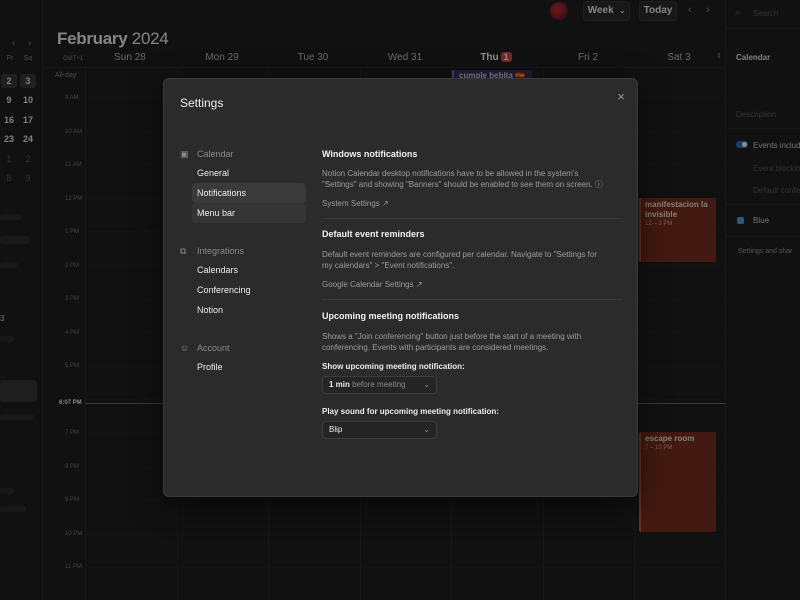 The width and height of the screenshot is (800, 600). Describe the element at coordinates (213, 348) in the screenshot. I see `nav-group-label: Account` at that location.